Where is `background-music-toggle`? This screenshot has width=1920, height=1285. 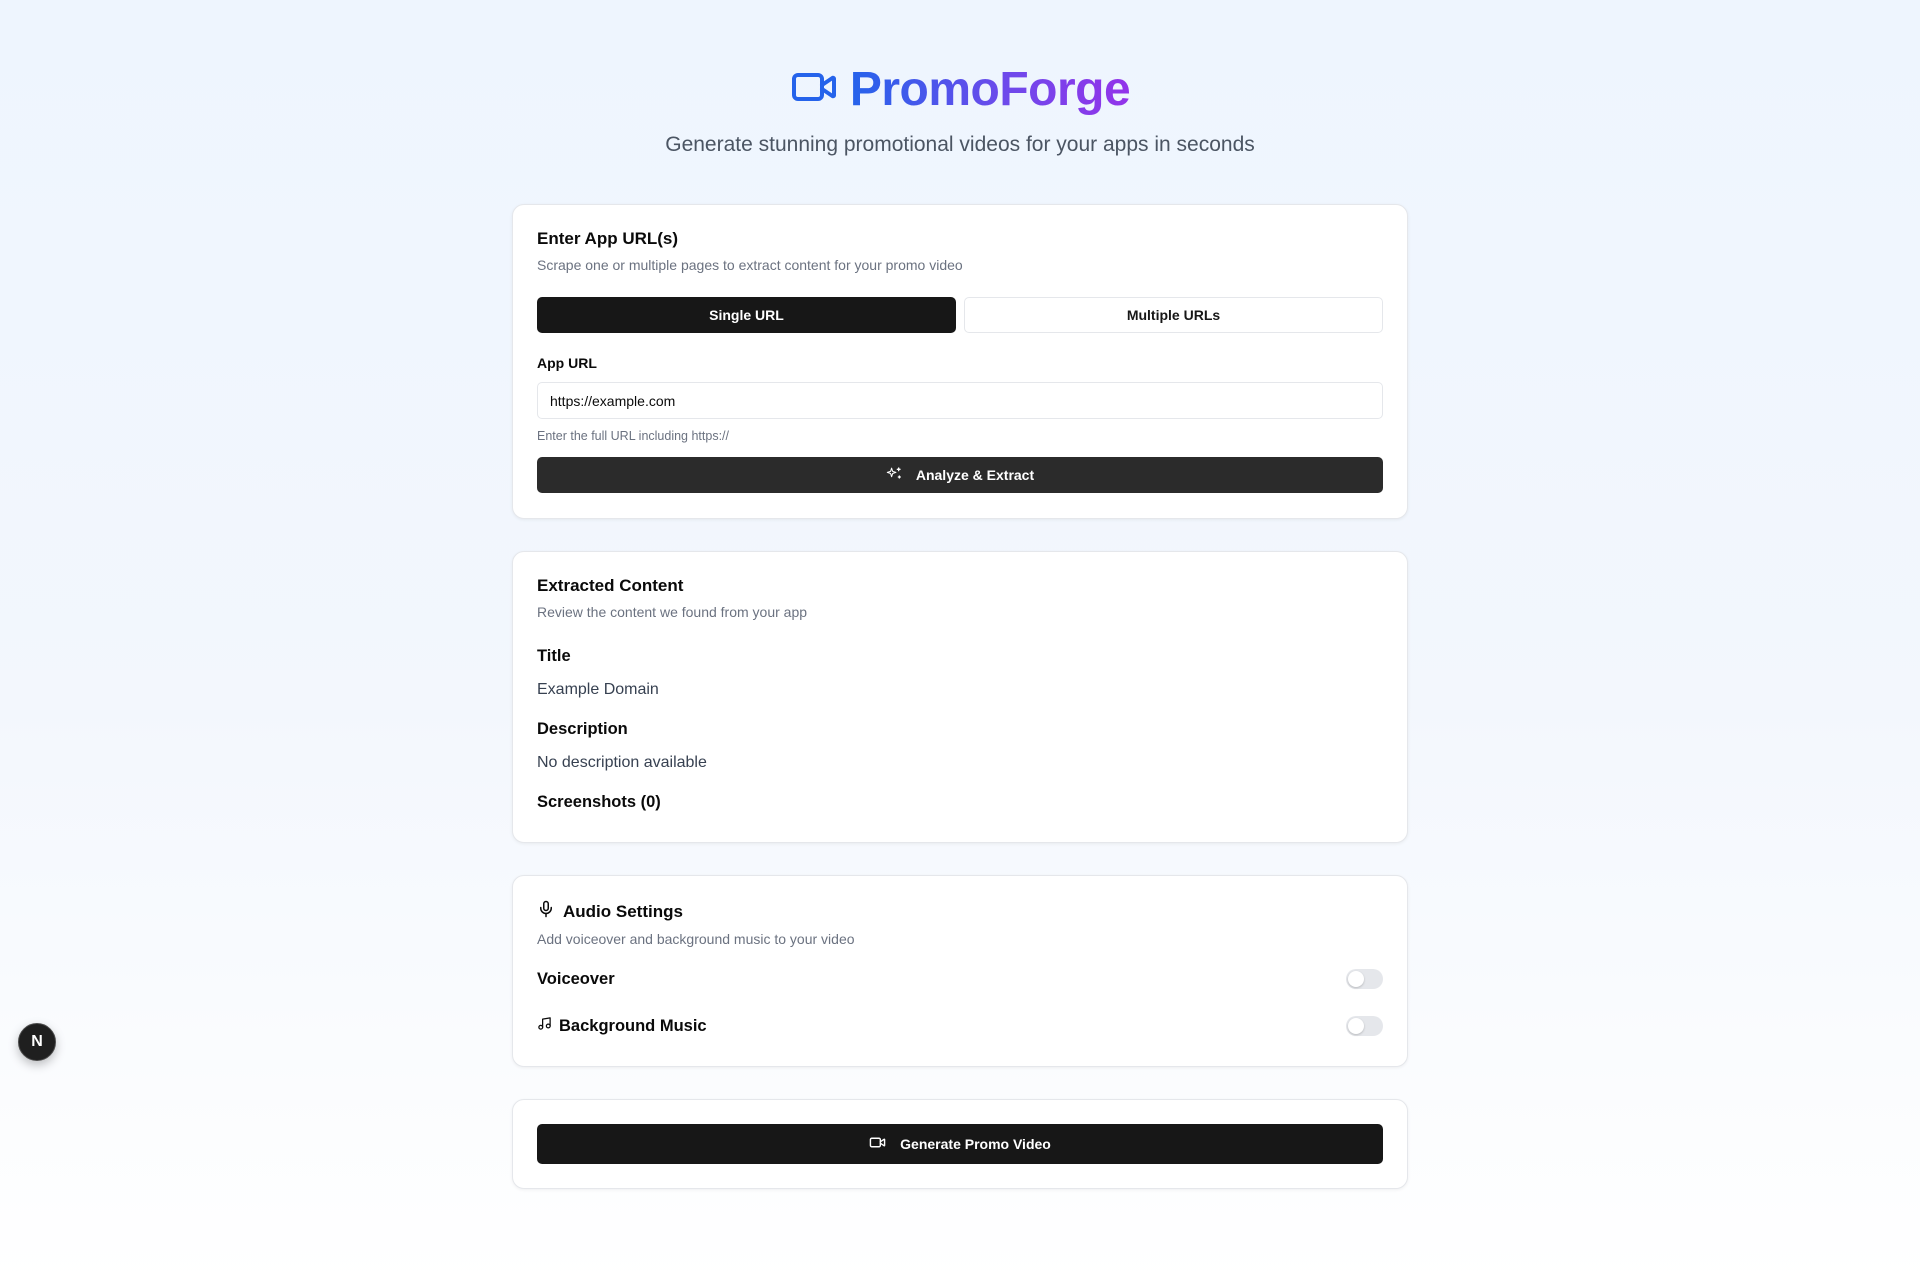 background-music-toggle is located at coordinates (1364, 1026).